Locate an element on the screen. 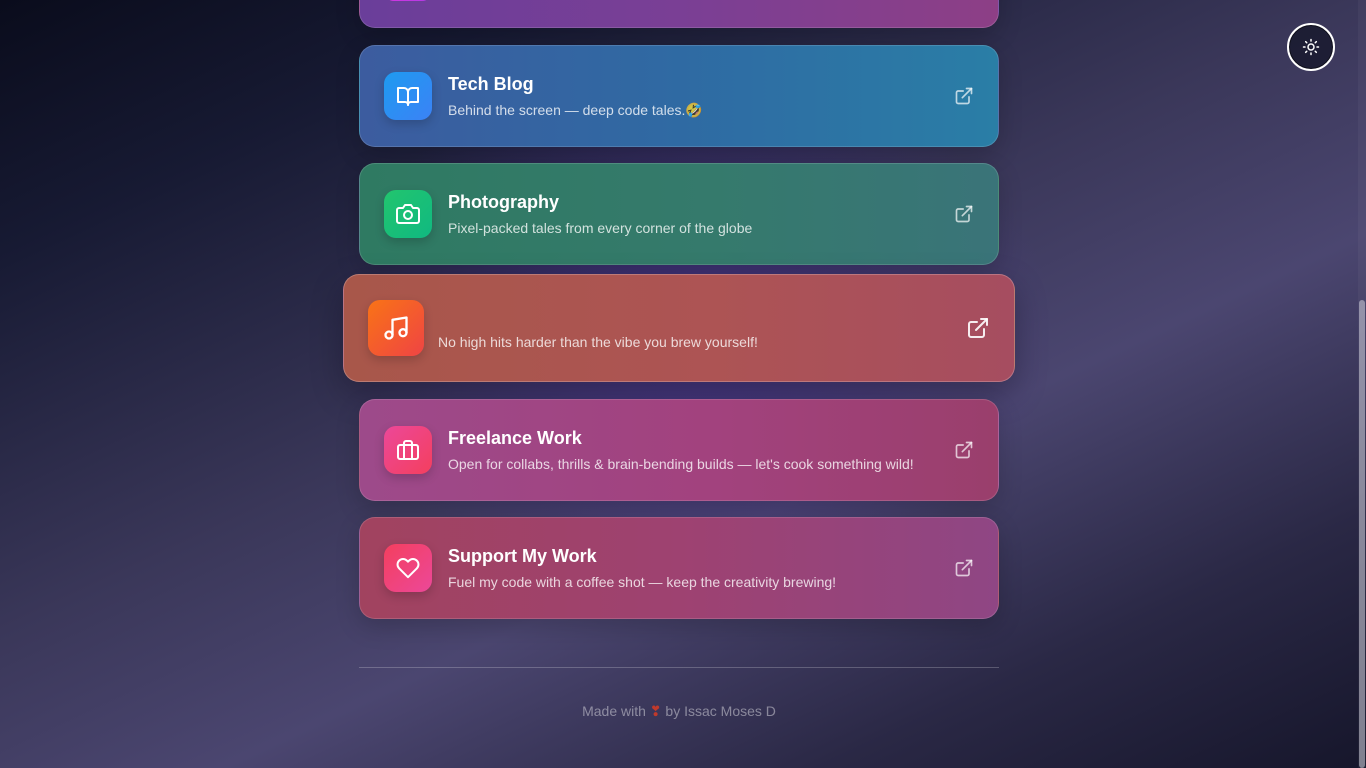  footer: Made with ❣ by Issac Moses D is located at coordinates (679, 711).